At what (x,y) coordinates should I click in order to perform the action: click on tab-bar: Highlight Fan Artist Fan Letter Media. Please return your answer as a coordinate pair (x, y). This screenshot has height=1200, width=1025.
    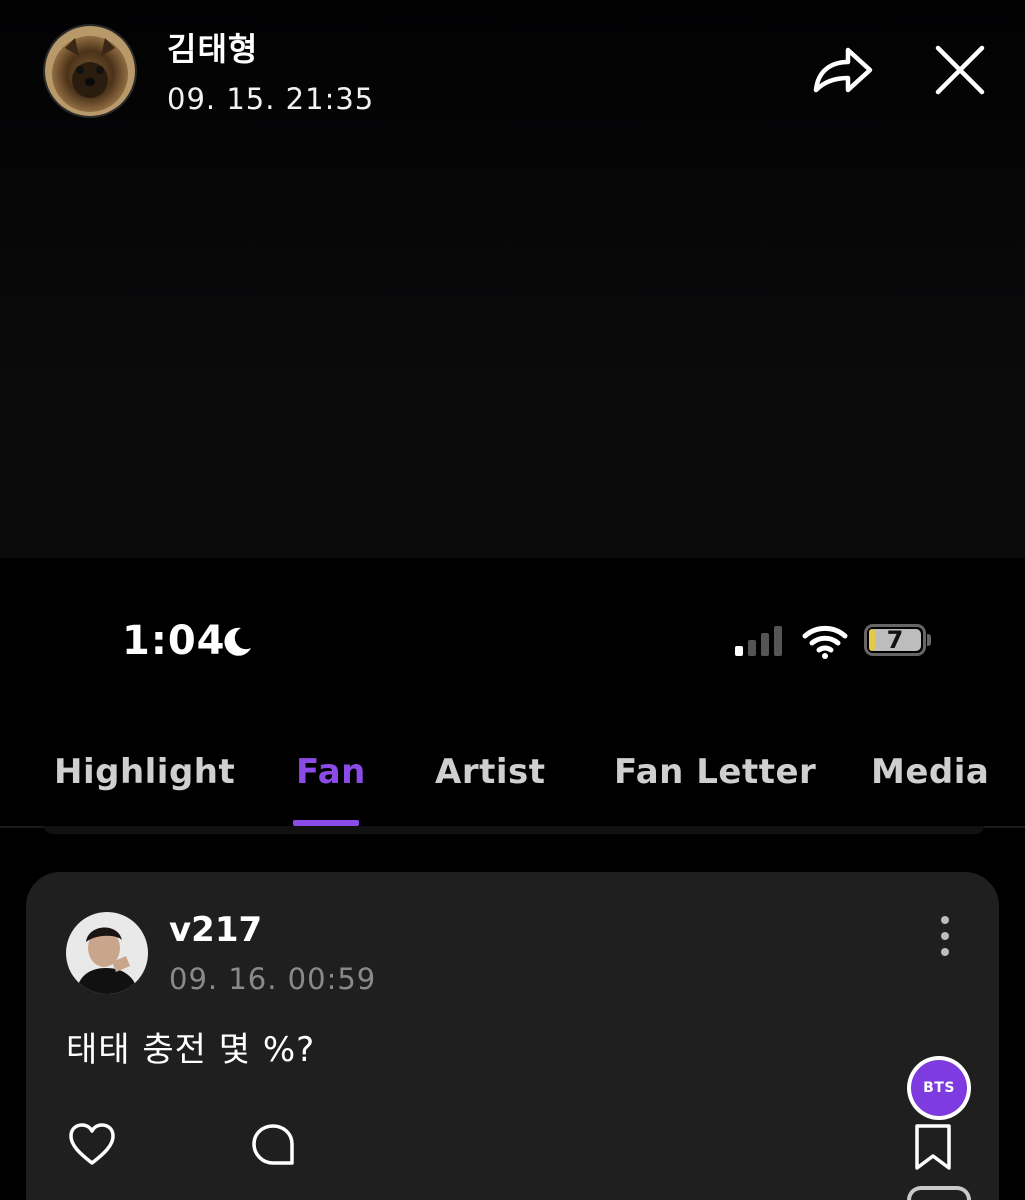
    Looking at the image, I should click on (512, 784).